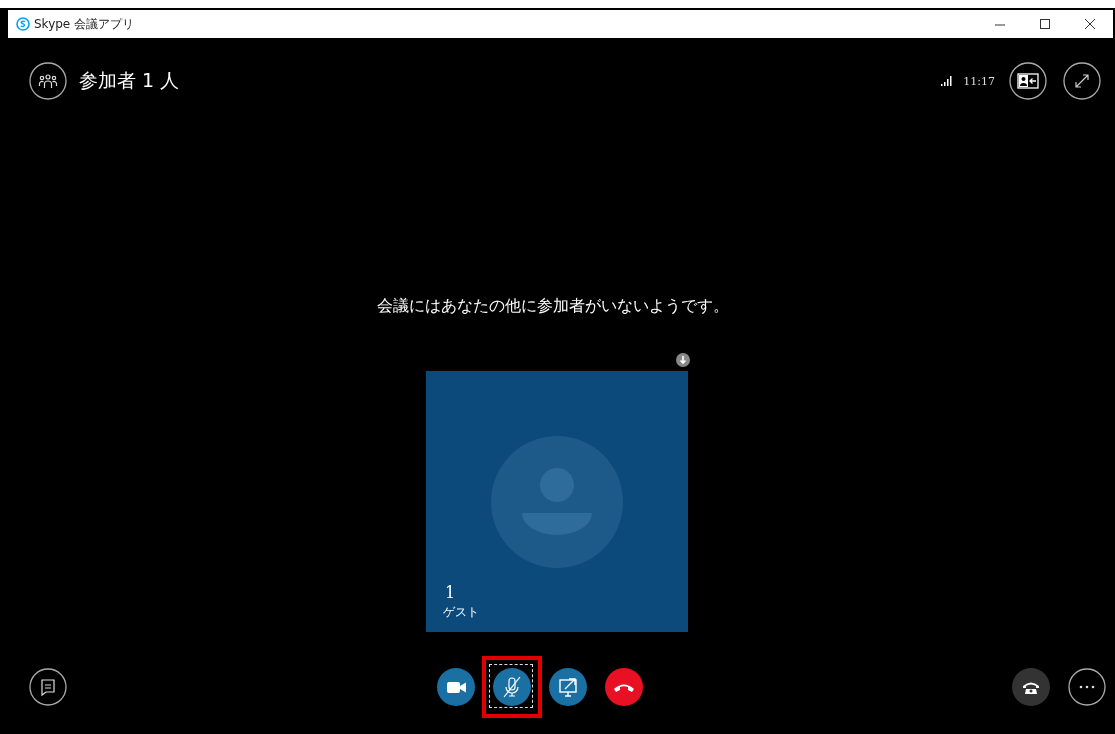  What do you see at coordinates (48, 81) in the screenshot?
I see `participants-icon` at bounding box center [48, 81].